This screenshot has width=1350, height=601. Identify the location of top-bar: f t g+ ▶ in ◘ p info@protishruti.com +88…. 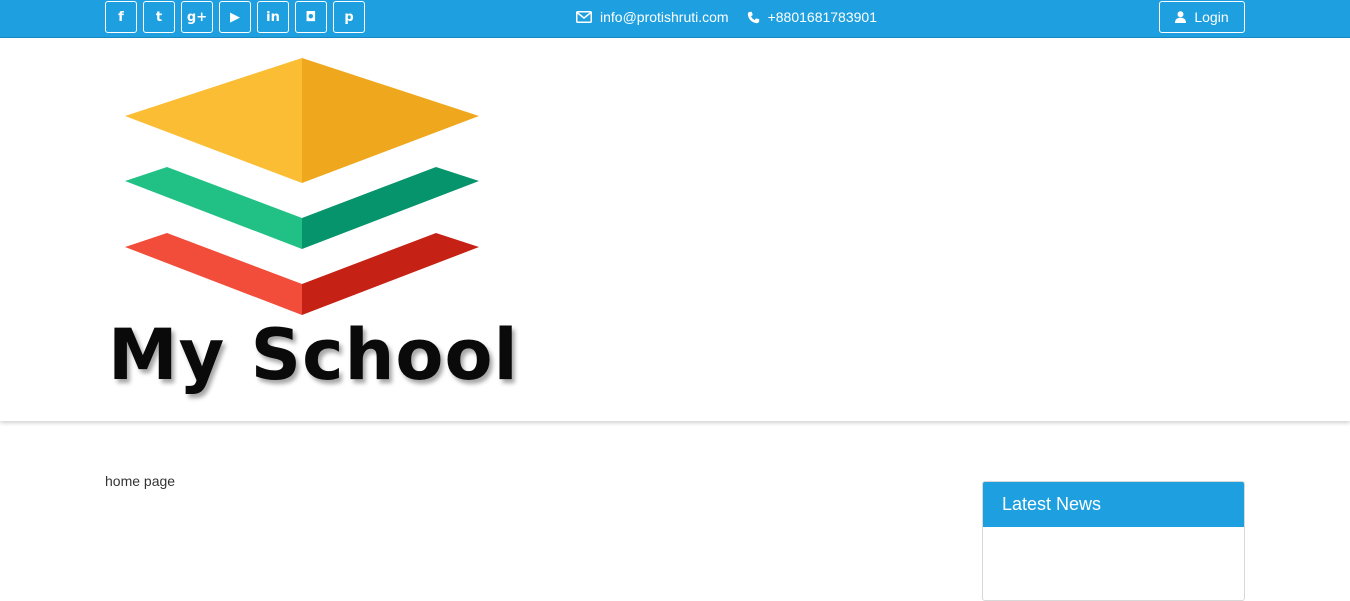
(675, 19).